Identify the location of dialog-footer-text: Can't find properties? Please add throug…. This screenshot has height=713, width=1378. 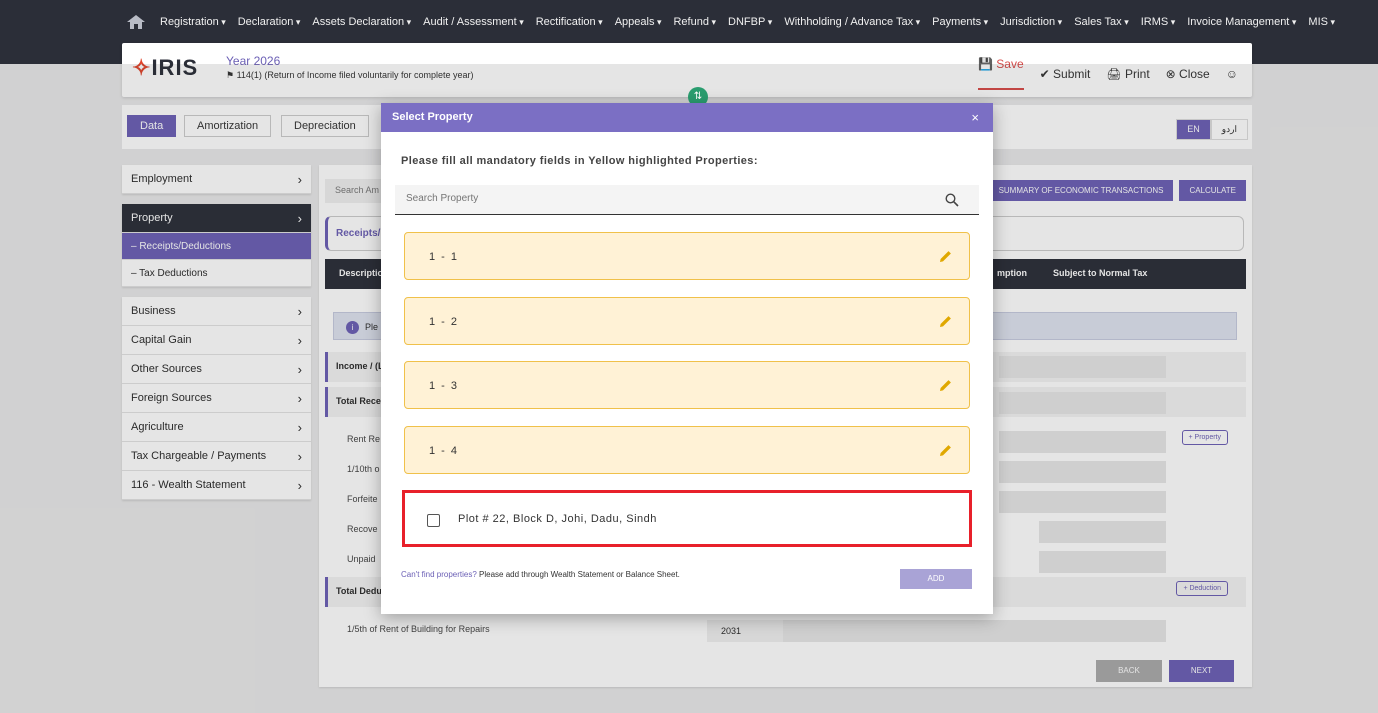
(540, 574).